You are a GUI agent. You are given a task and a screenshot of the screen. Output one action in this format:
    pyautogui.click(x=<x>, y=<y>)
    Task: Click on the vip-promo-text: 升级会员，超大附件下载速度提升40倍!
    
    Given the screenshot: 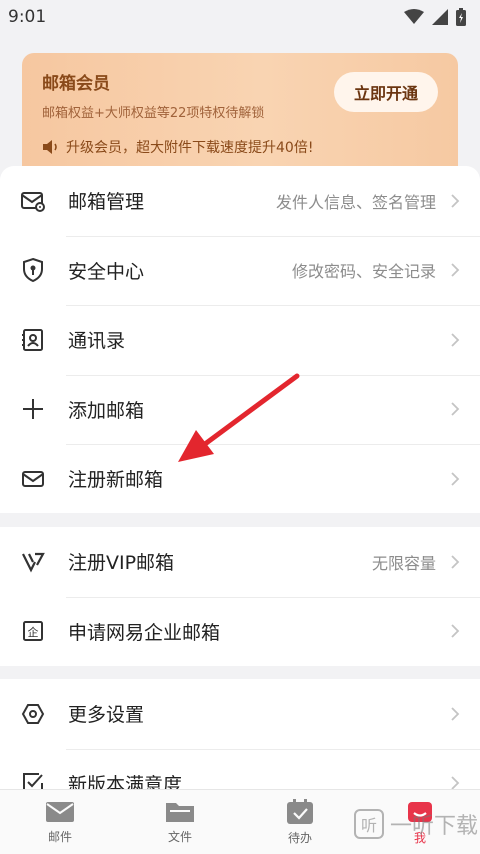 What is the action you would take?
    pyautogui.click(x=190, y=148)
    